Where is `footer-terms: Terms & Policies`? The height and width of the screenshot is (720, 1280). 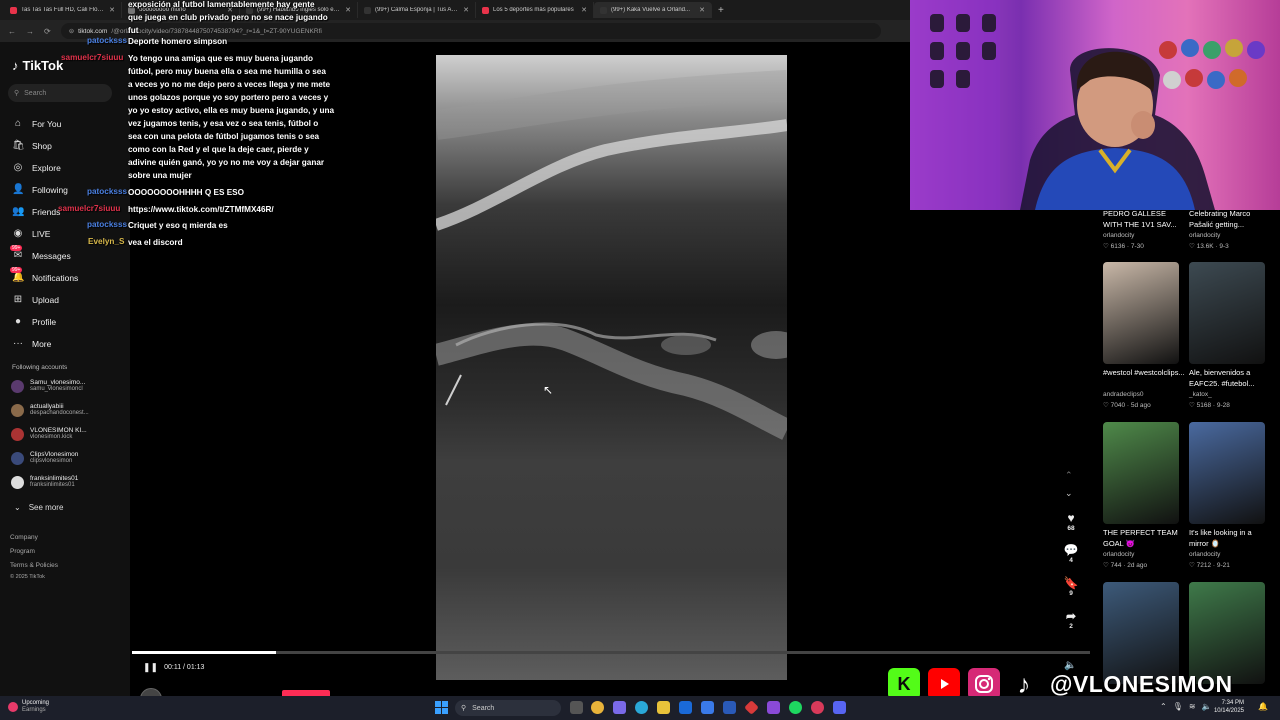
footer-terms: Terms & Policies is located at coordinates (34, 565).